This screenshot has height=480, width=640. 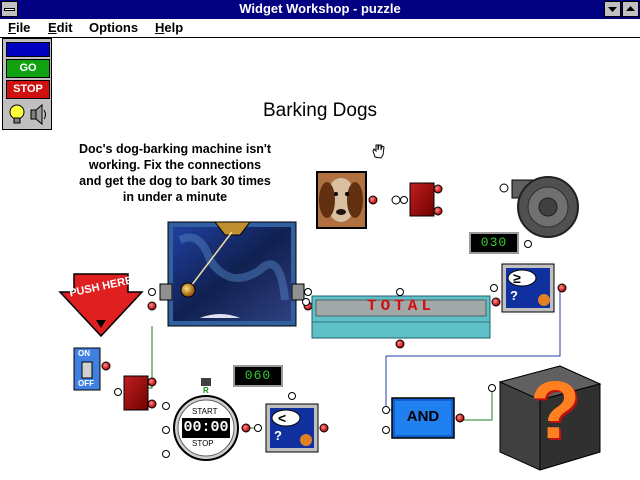 I want to click on compare-lt-question: ?, so click(x=278, y=435).